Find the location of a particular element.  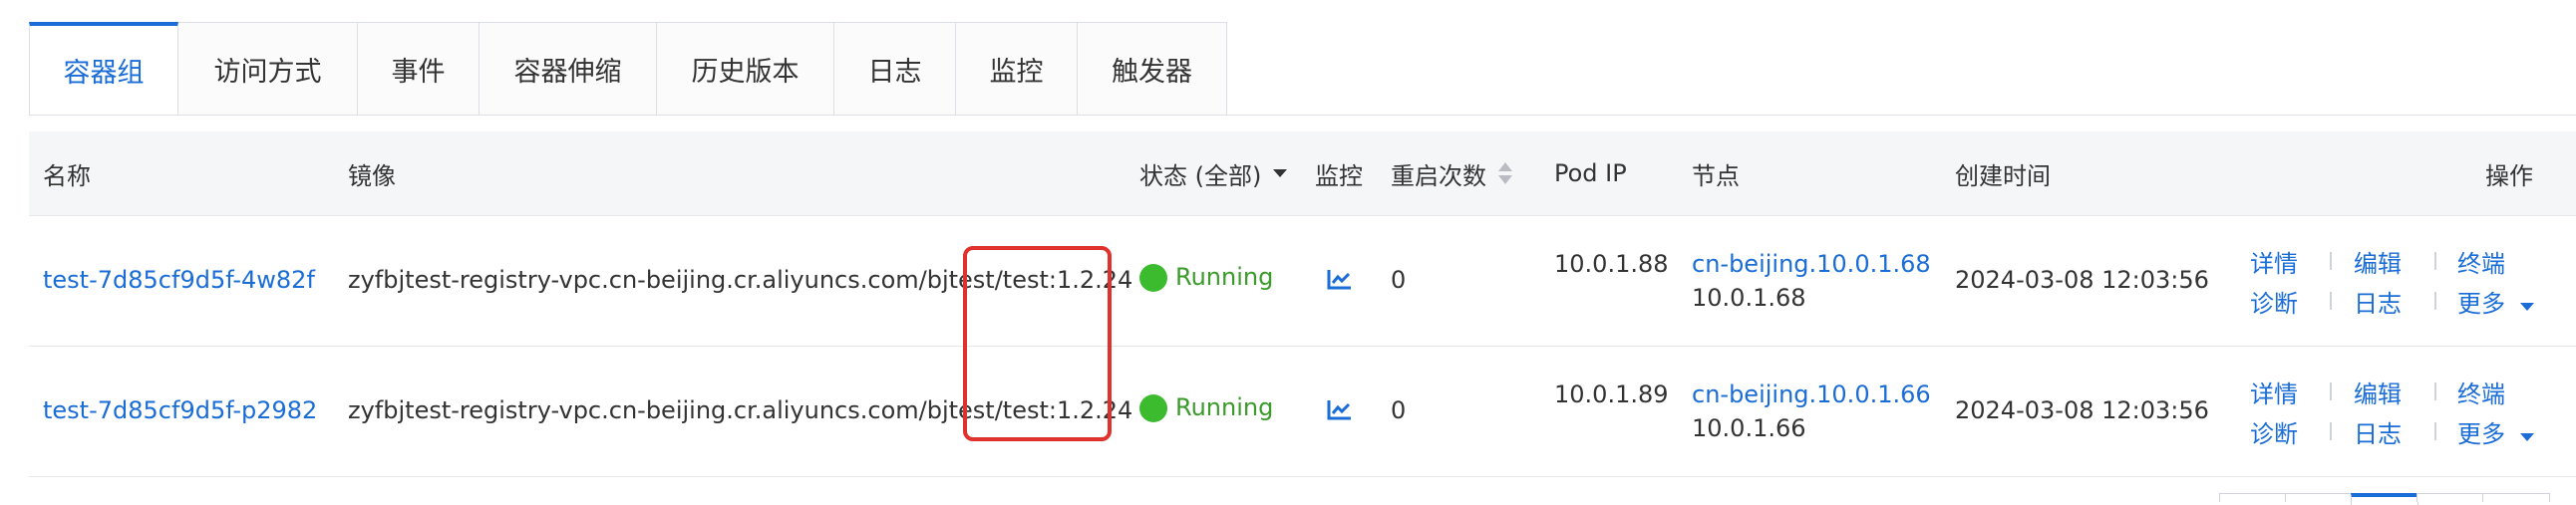

pagination-prev is located at coordinates (2253, 497).